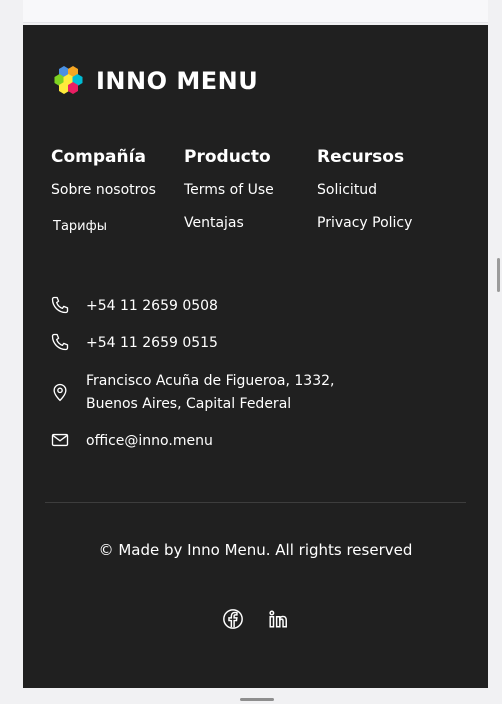  I want to click on map-pin-icon, so click(60, 392).